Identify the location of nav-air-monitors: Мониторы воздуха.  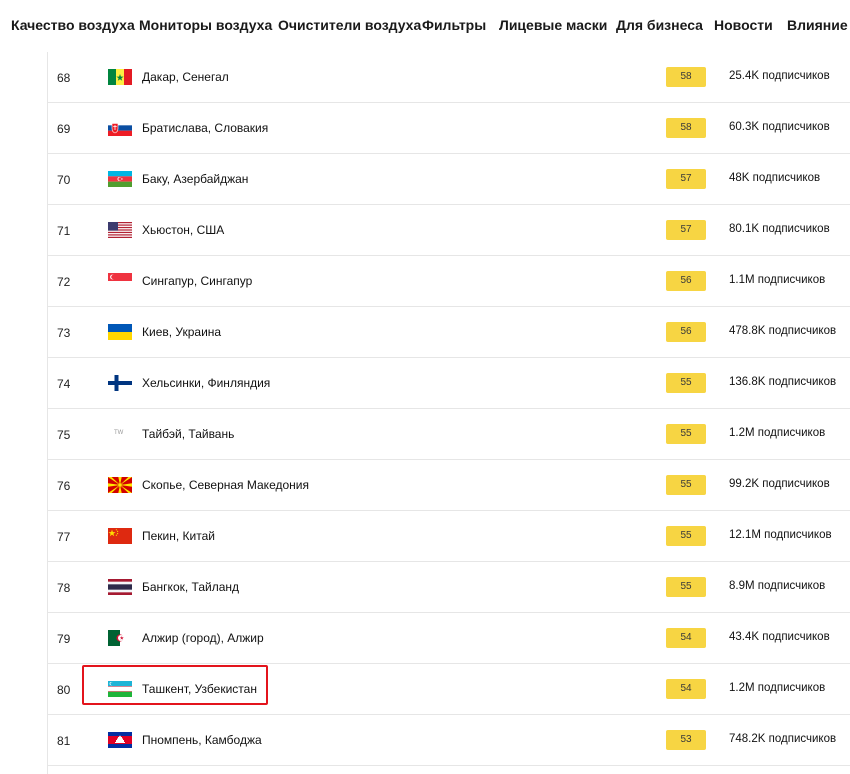
(205, 25).